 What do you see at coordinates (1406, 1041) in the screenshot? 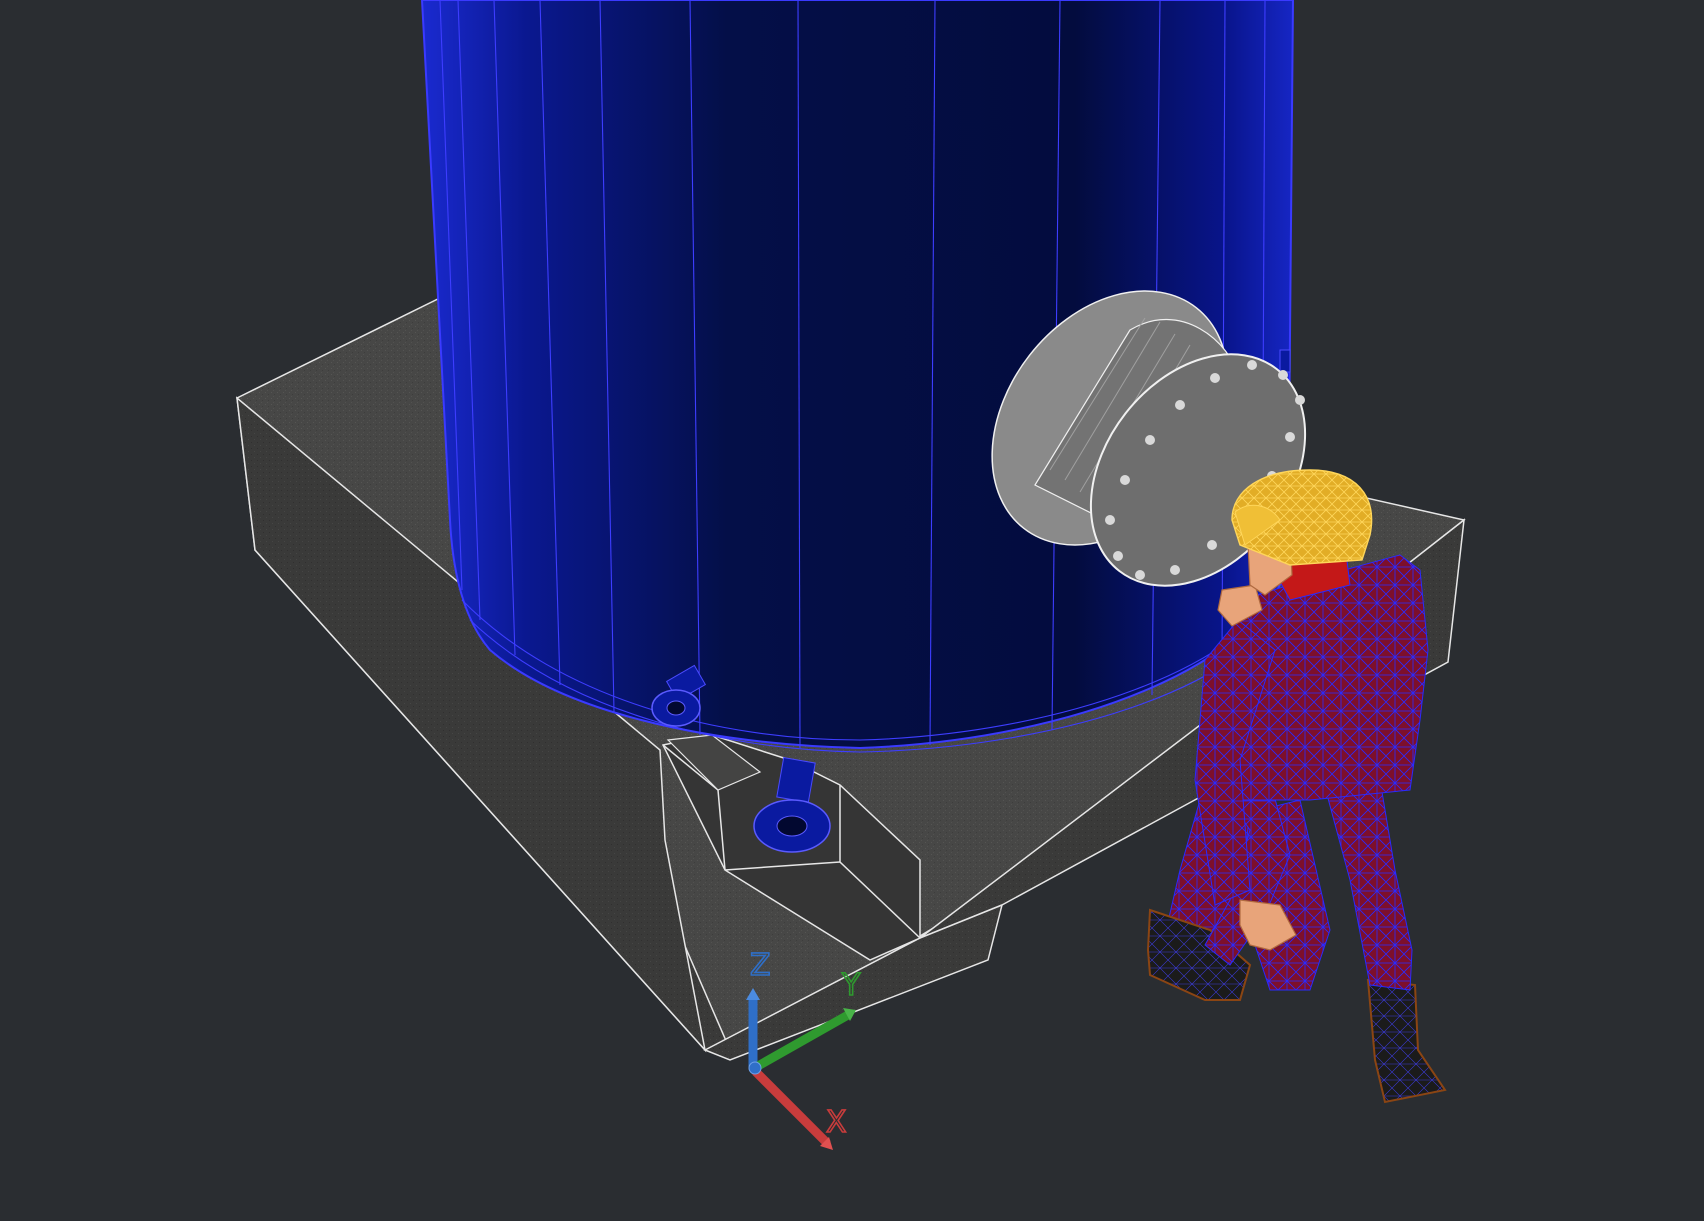
I see `worker-boot-back` at bounding box center [1406, 1041].